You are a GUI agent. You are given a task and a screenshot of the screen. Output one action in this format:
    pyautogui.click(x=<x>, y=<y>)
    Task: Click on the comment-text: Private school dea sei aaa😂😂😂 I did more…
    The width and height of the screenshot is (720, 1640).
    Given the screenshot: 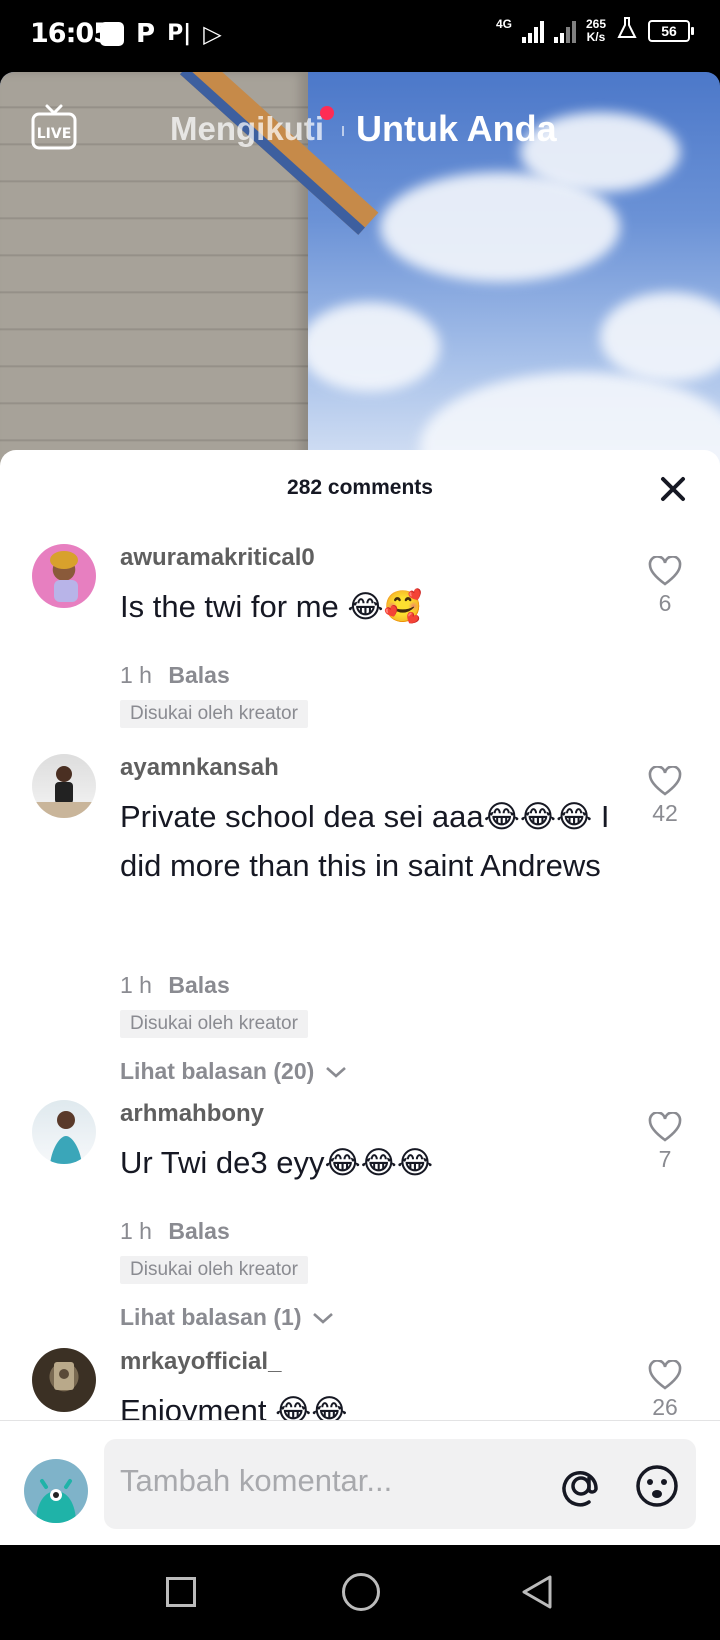 What is the action you would take?
    pyautogui.click(x=365, y=841)
    